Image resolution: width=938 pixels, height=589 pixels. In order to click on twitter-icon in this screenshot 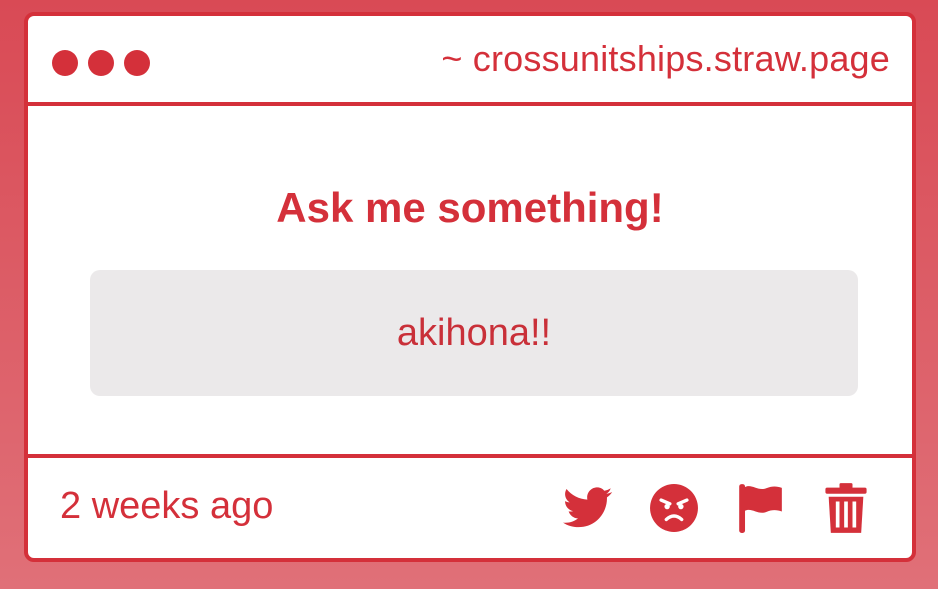, I will do `click(588, 507)`.